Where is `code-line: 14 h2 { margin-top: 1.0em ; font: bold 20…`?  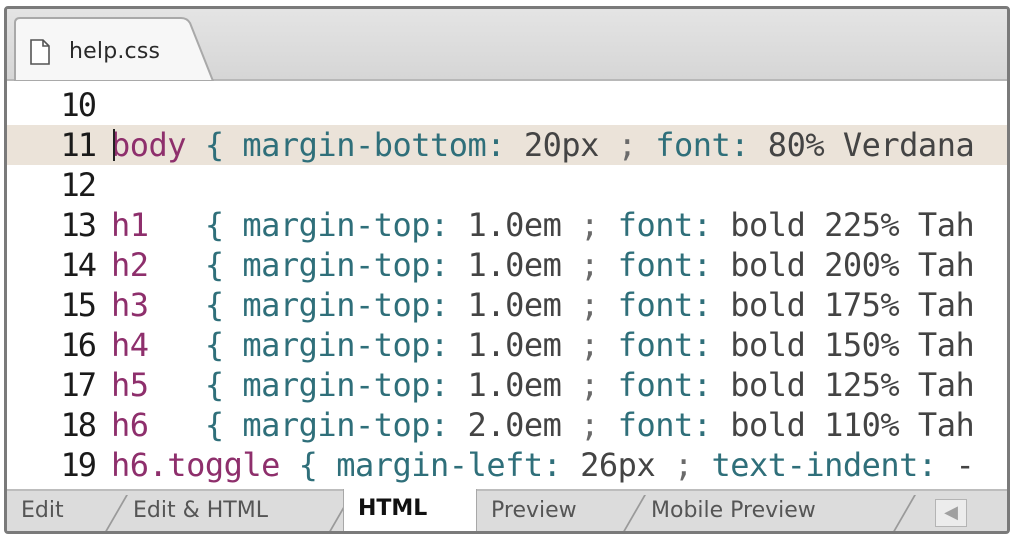
code-line: 14 h2 { margin-top: 1.0em ; font: bold 20… is located at coordinates (507, 265).